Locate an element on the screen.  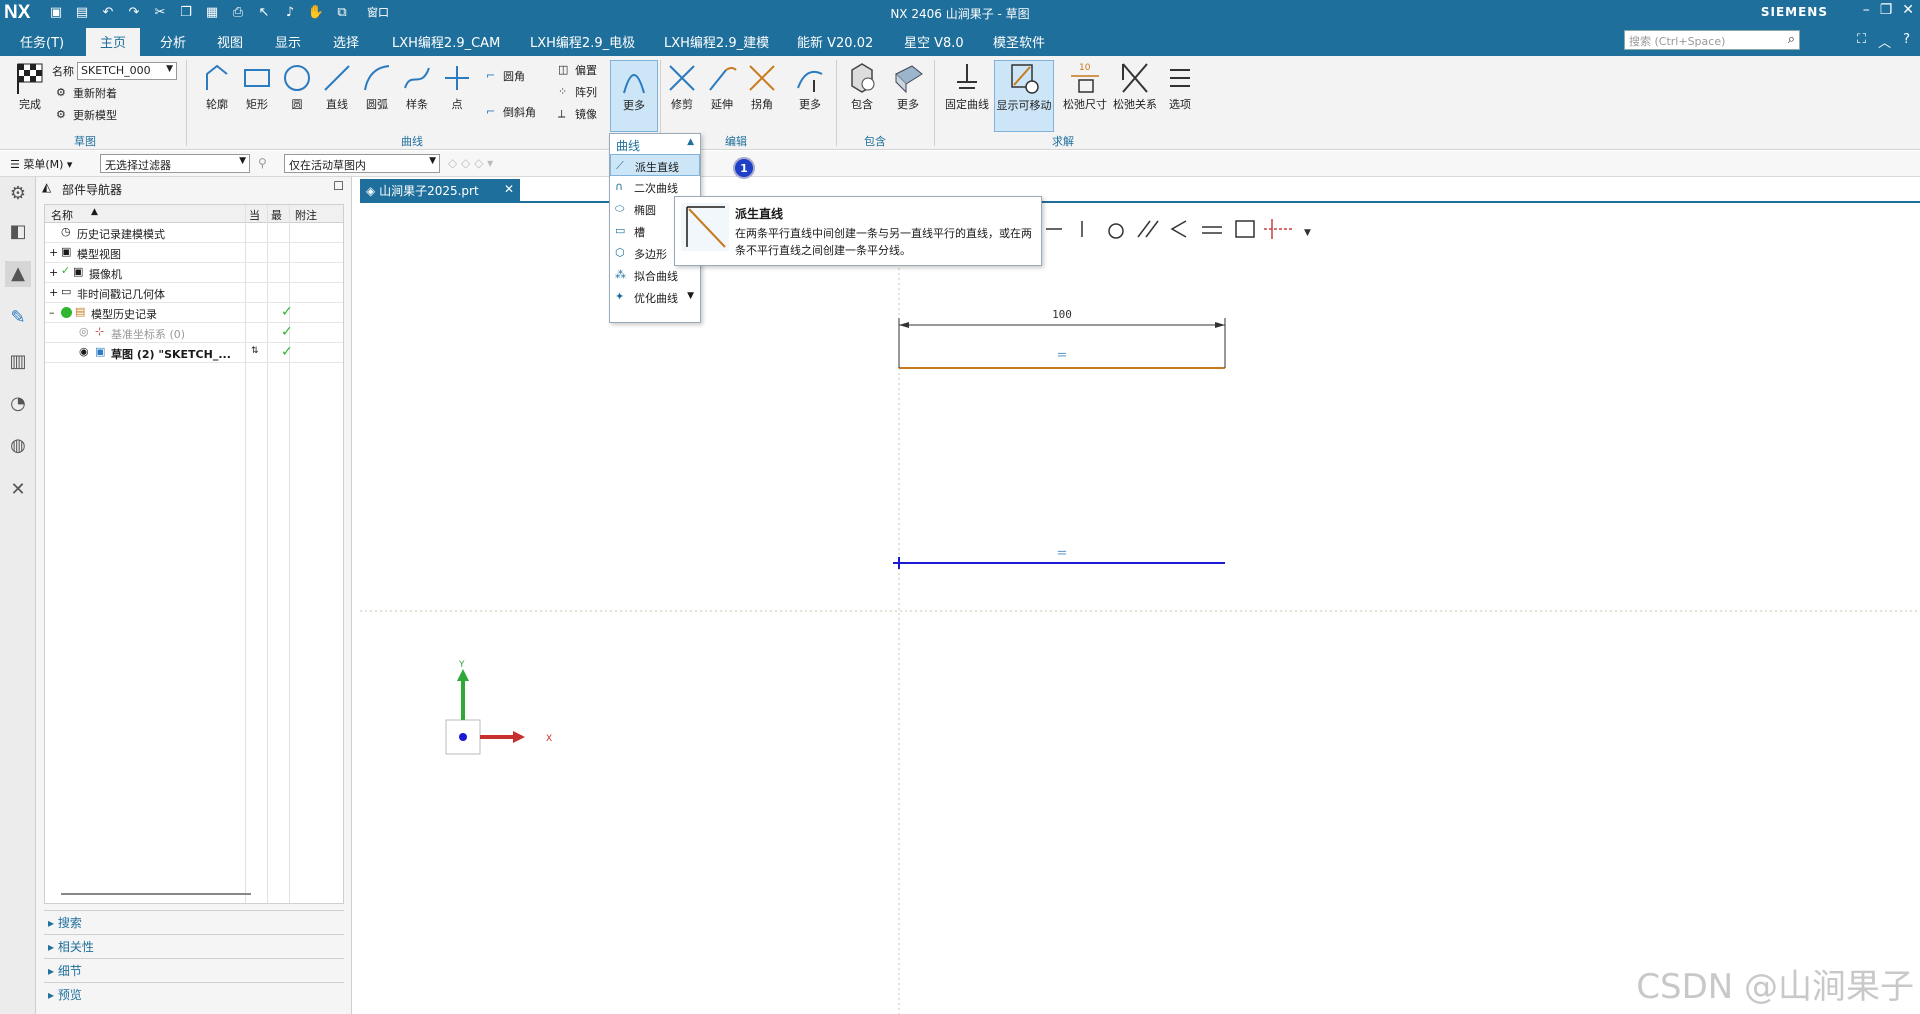
point-button: 点 is located at coordinates (457, 86).